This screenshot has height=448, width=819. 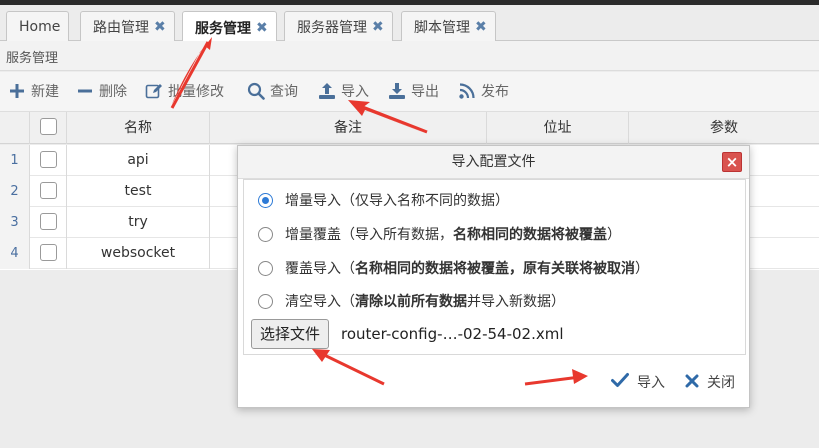 I want to click on radio-overwrite-import, so click(x=265, y=268).